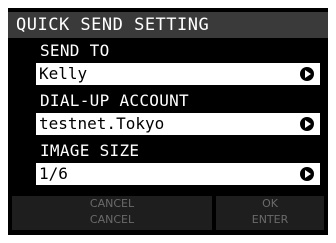 This screenshot has width=336, height=243. I want to click on image-size-label: IMAGE SIZE, so click(90, 150).